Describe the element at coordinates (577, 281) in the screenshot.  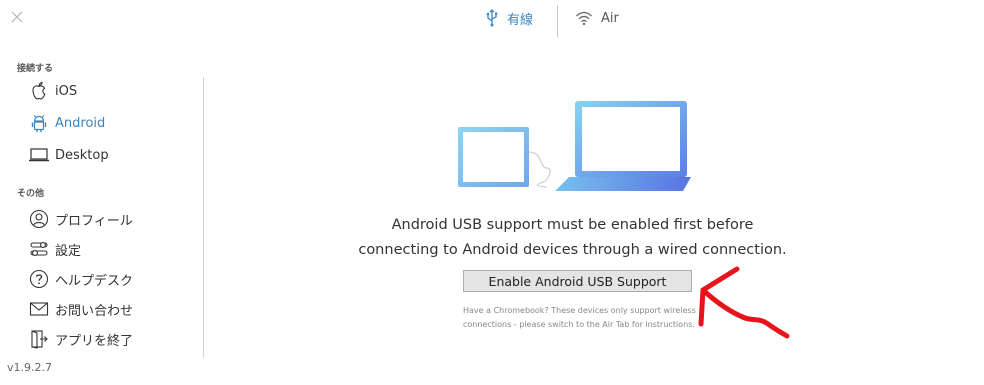
I see `enable-android-usb-button: Enable Android USB Support` at that location.